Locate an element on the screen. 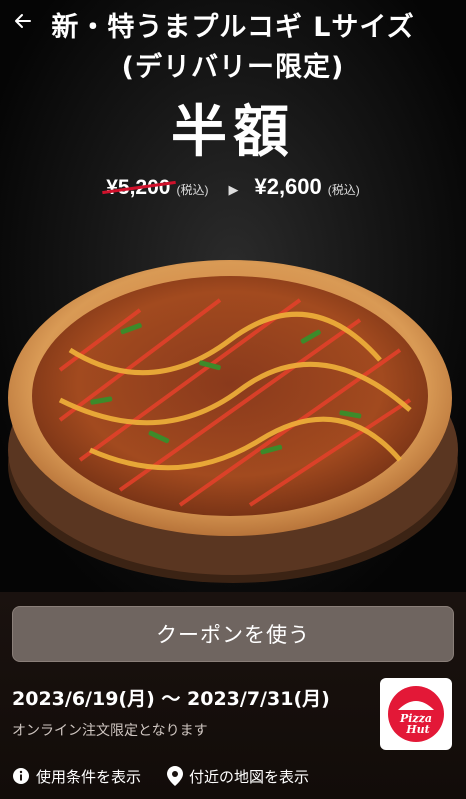  new-price-tax: (税込) is located at coordinates (343, 190).